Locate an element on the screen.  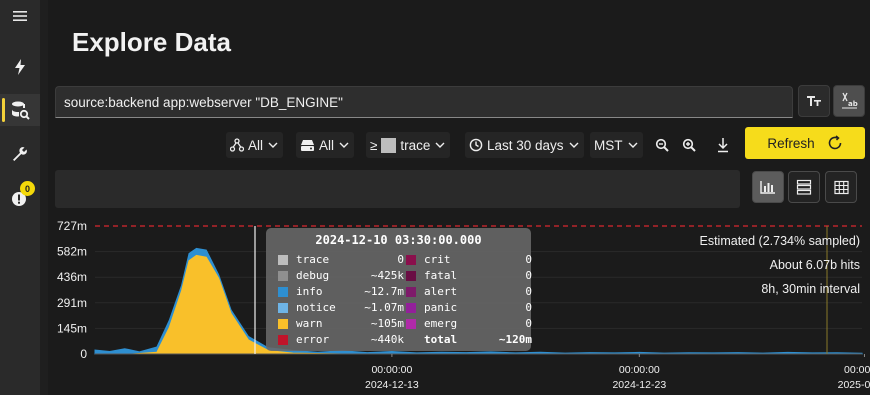
sidebar-item-explore is located at coordinates (20, 110).